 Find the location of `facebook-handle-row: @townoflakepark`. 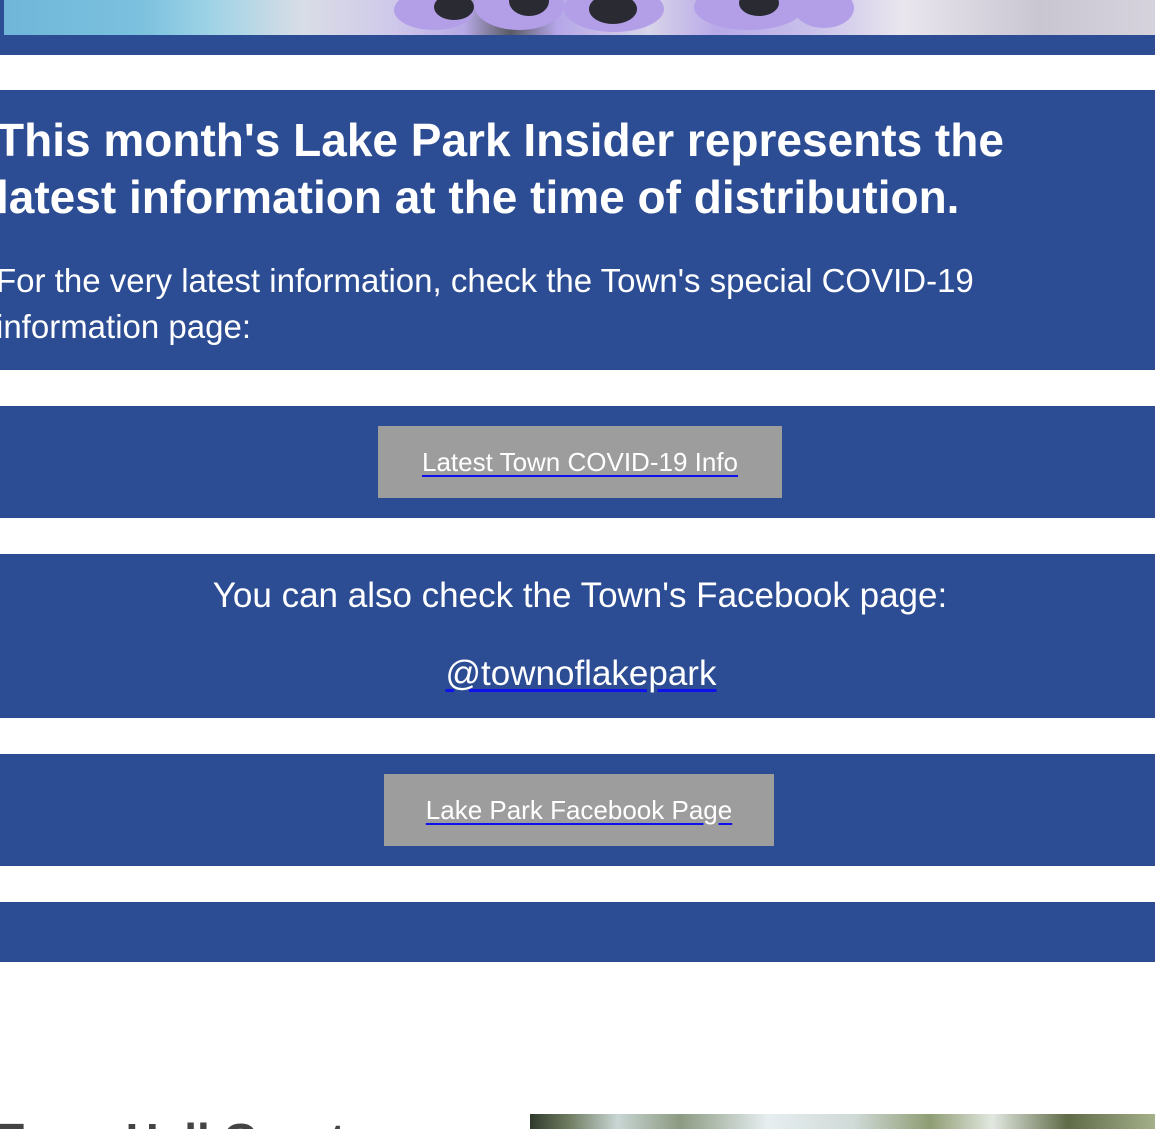

facebook-handle-row: @townoflakepark is located at coordinates (577, 674).